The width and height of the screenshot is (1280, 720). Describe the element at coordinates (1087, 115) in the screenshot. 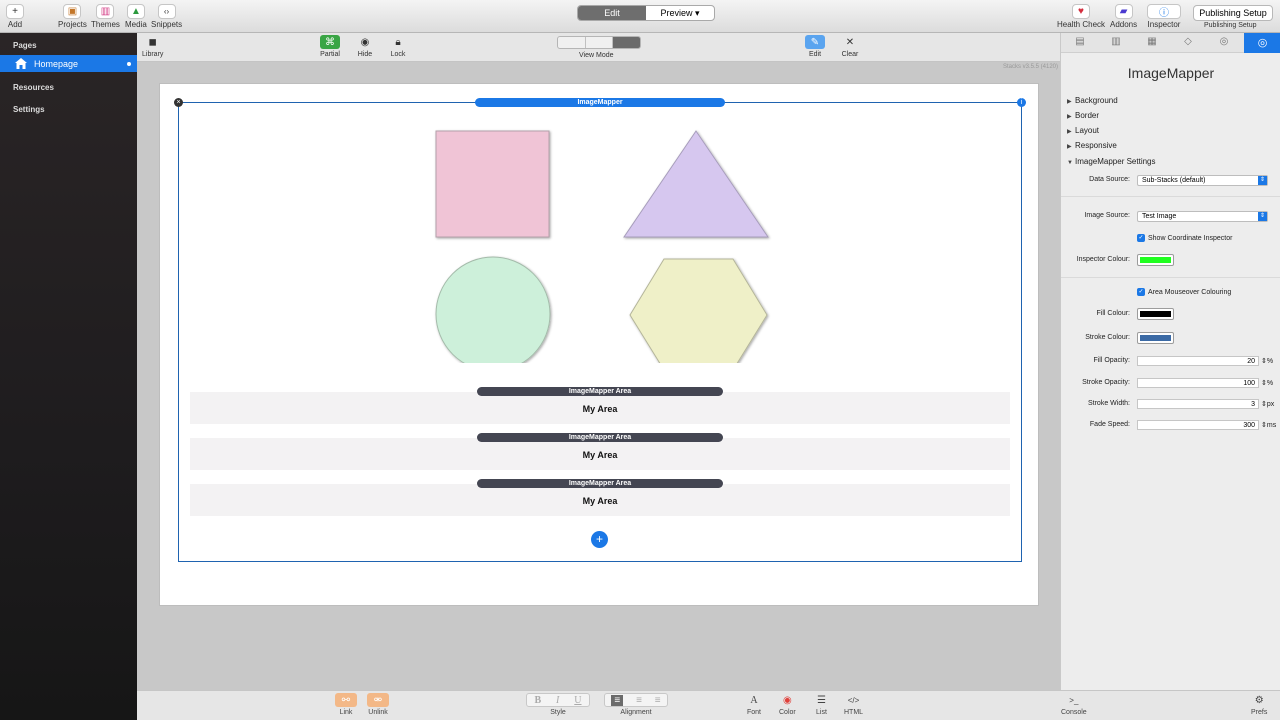

I see `section-label: Border` at that location.